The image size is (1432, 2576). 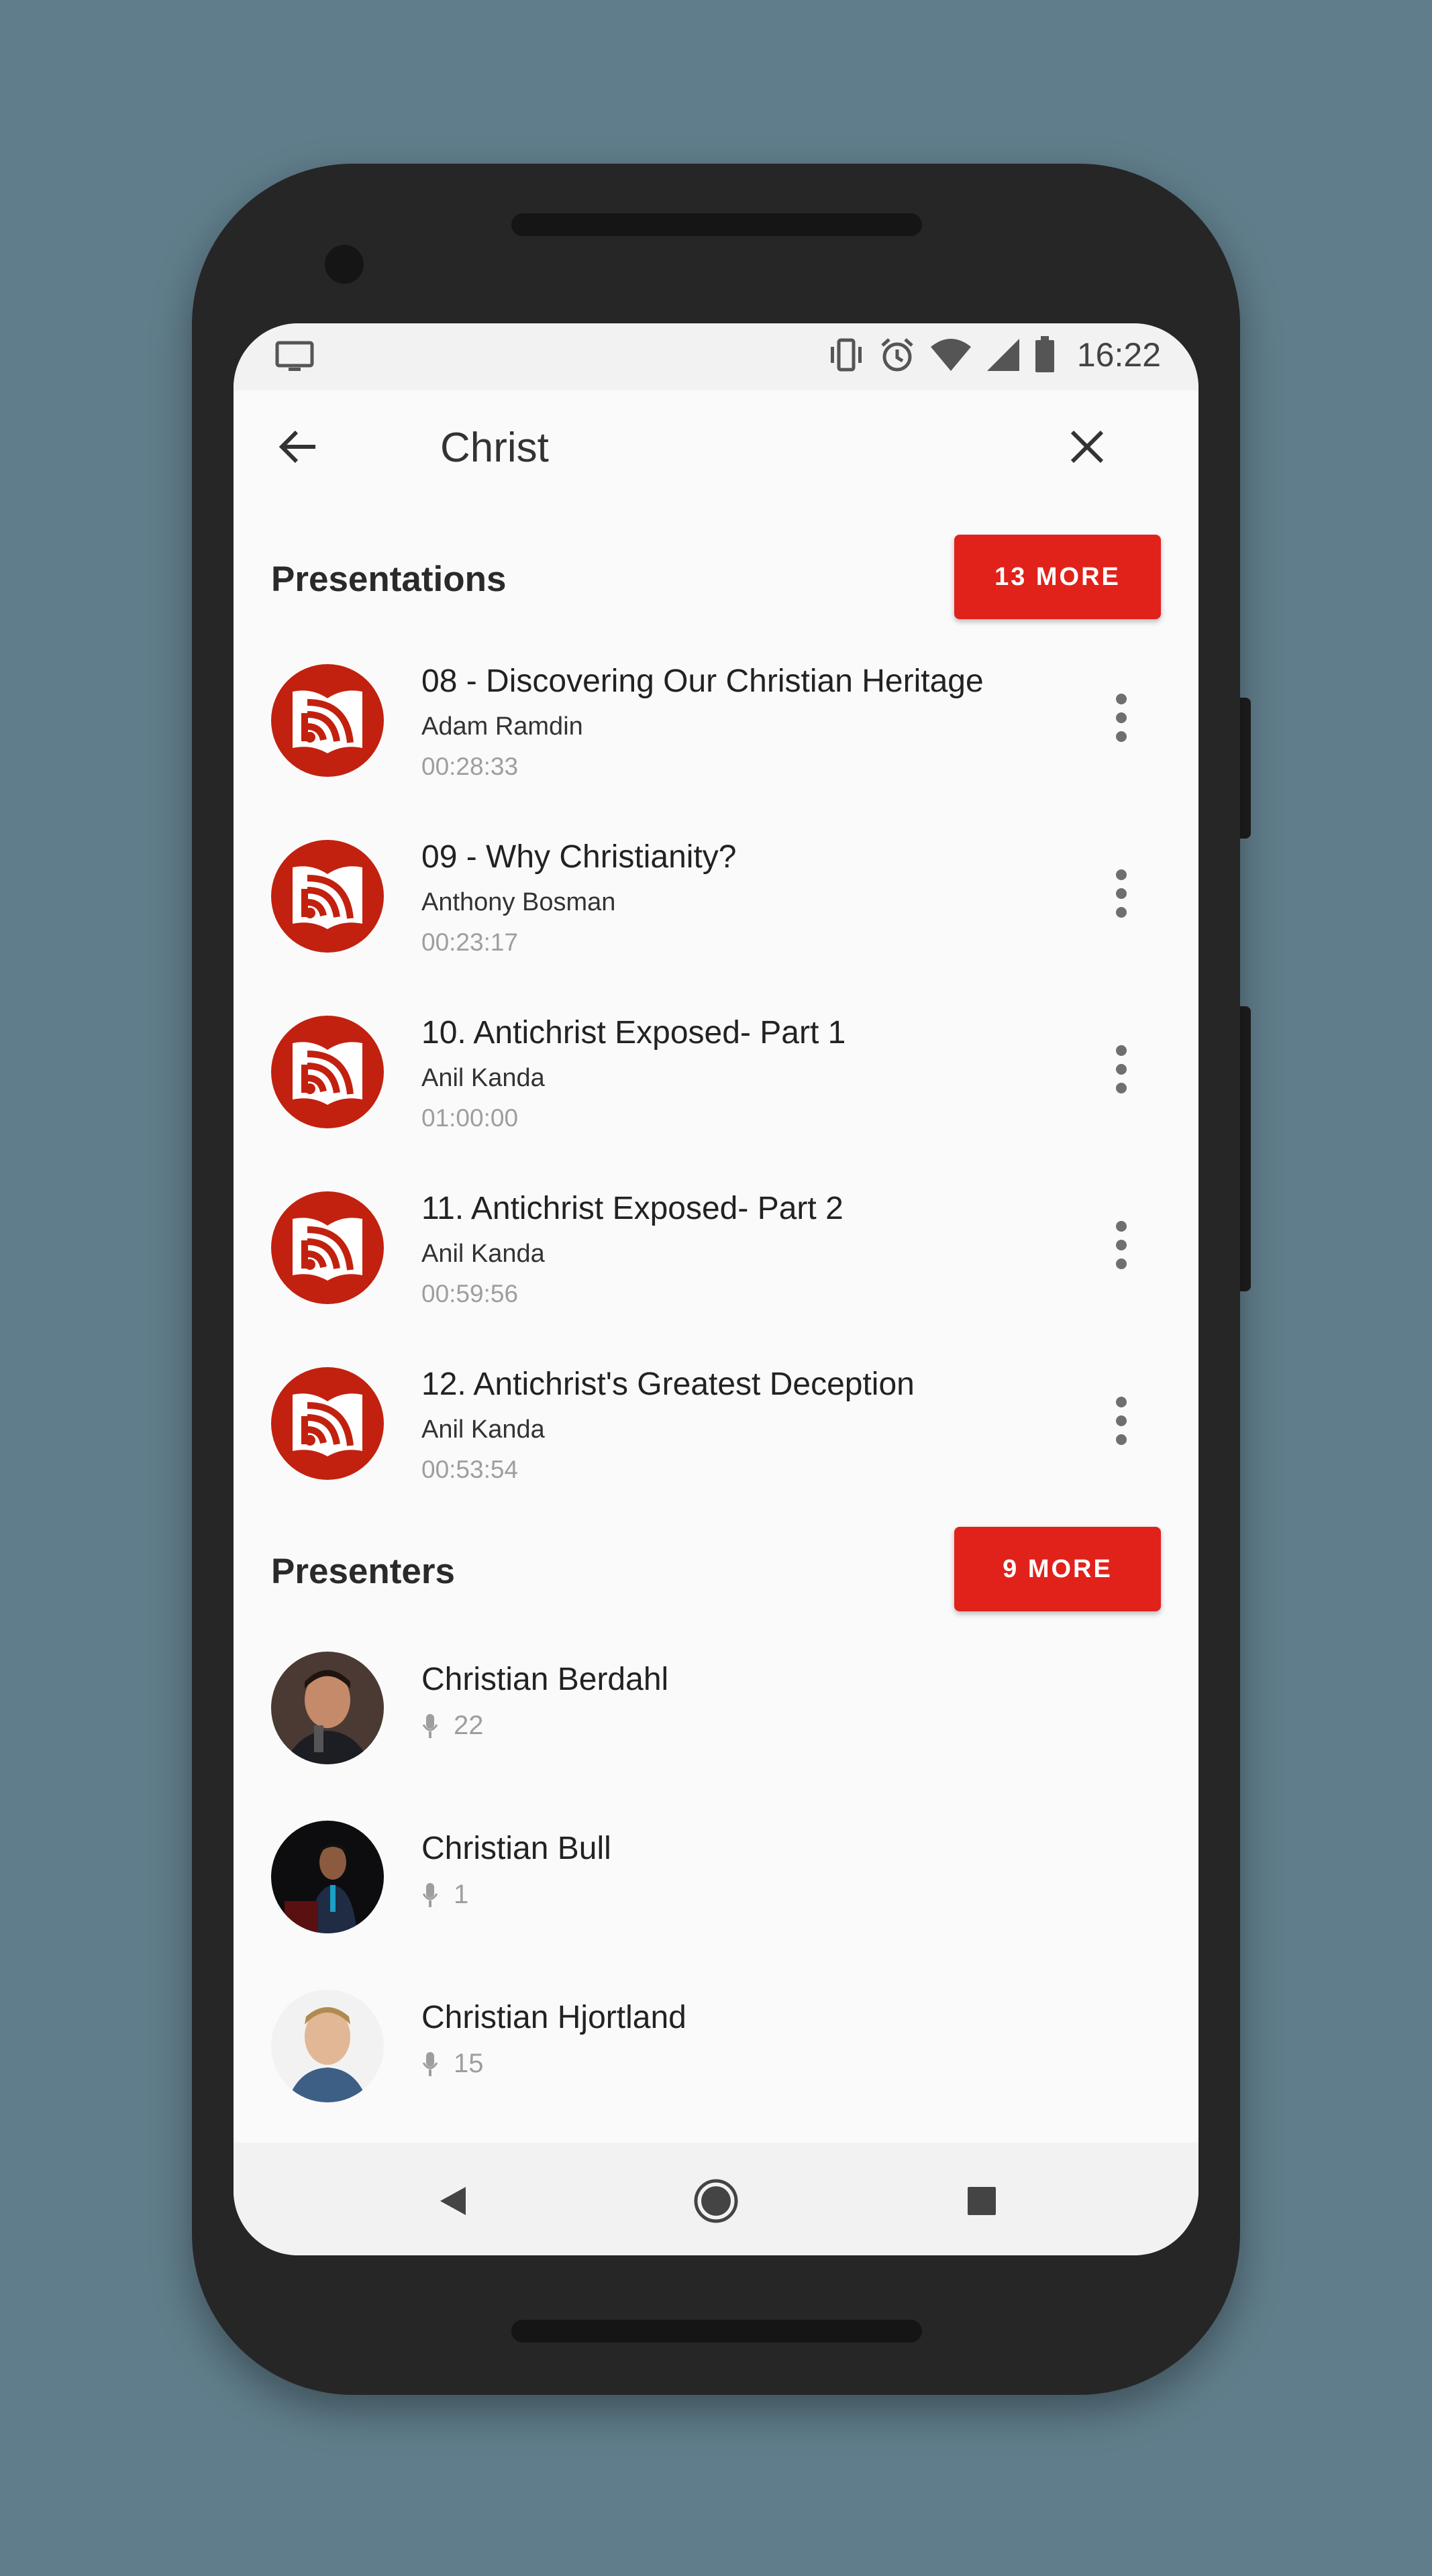 I want to click on presentation-title: 12. Antichrist's Greatest Deception, so click(x=668, y=1384).